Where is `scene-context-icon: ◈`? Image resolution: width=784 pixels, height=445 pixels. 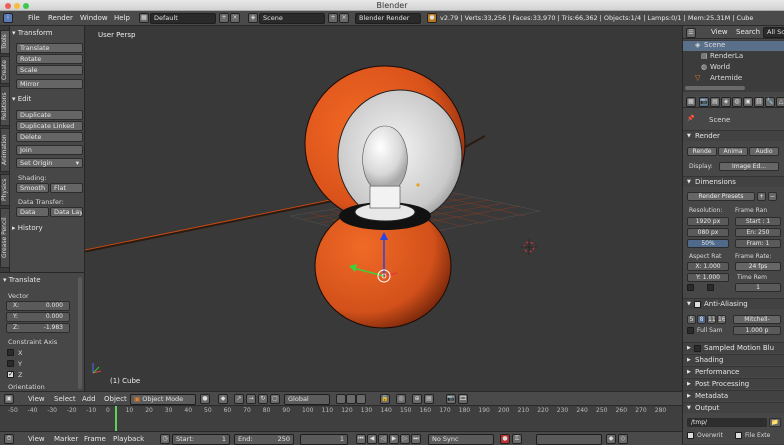
scene-context-icon: ◈ is located at coordinates (726, 102).